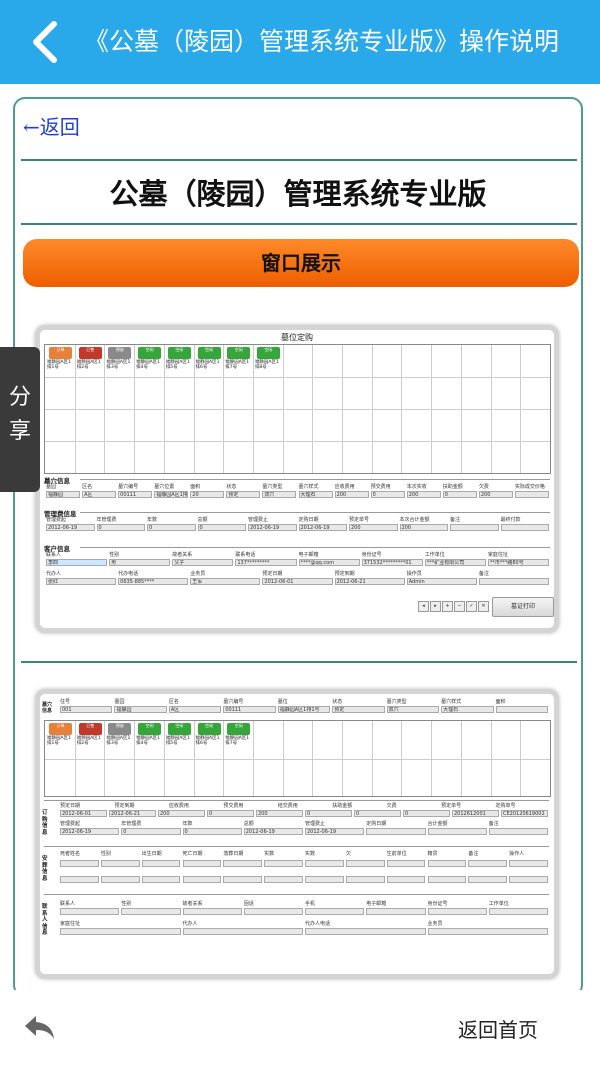 The image size is (600, 1067). I want to click on first-record-icon: ◂, so click(423, 606).